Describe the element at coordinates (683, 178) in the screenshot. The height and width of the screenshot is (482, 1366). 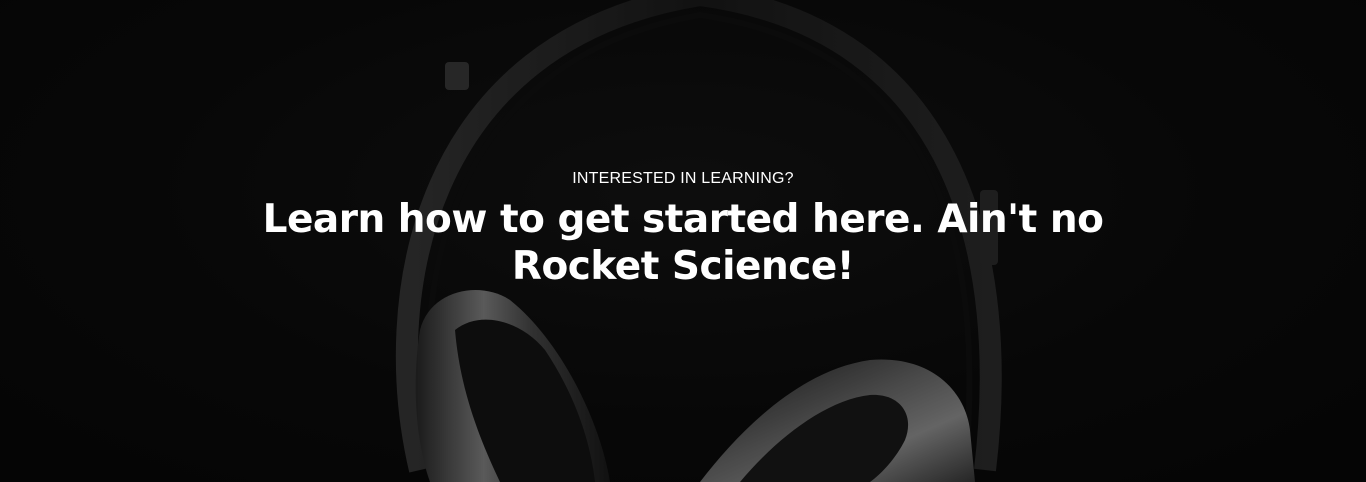
I see `hero-eyebrow: INTERESTED IN LEARNING?` at that location.